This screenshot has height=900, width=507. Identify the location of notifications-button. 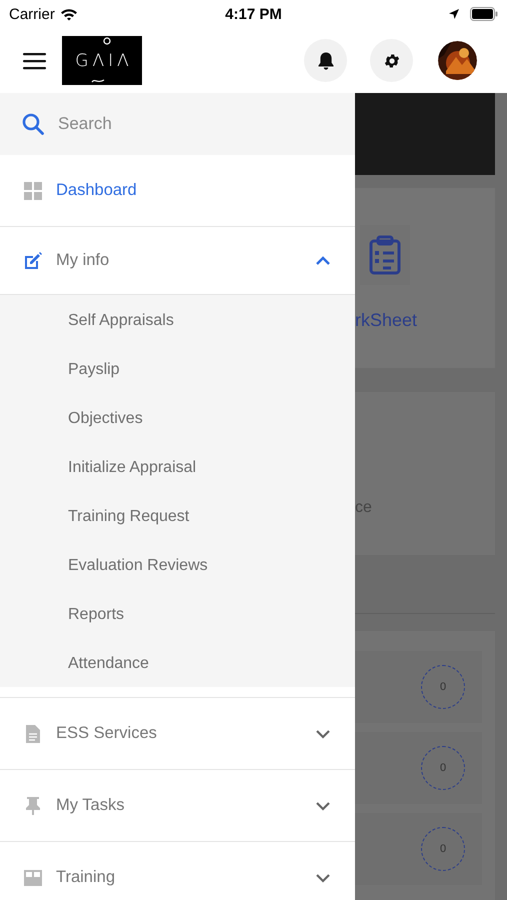
(325, 60).